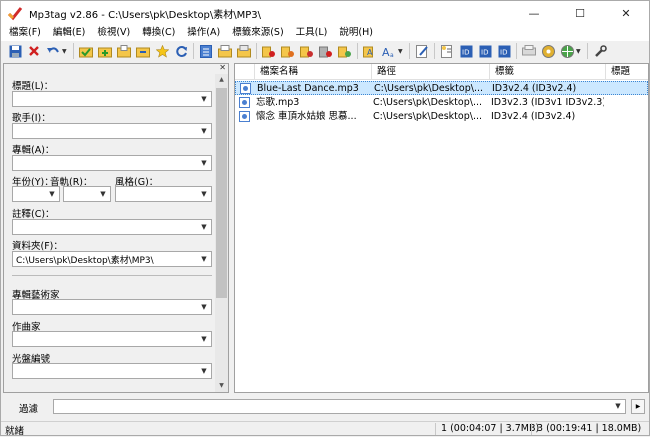 The image size is (650, 437). I want to click on refresh-icon, so click(181, 51).